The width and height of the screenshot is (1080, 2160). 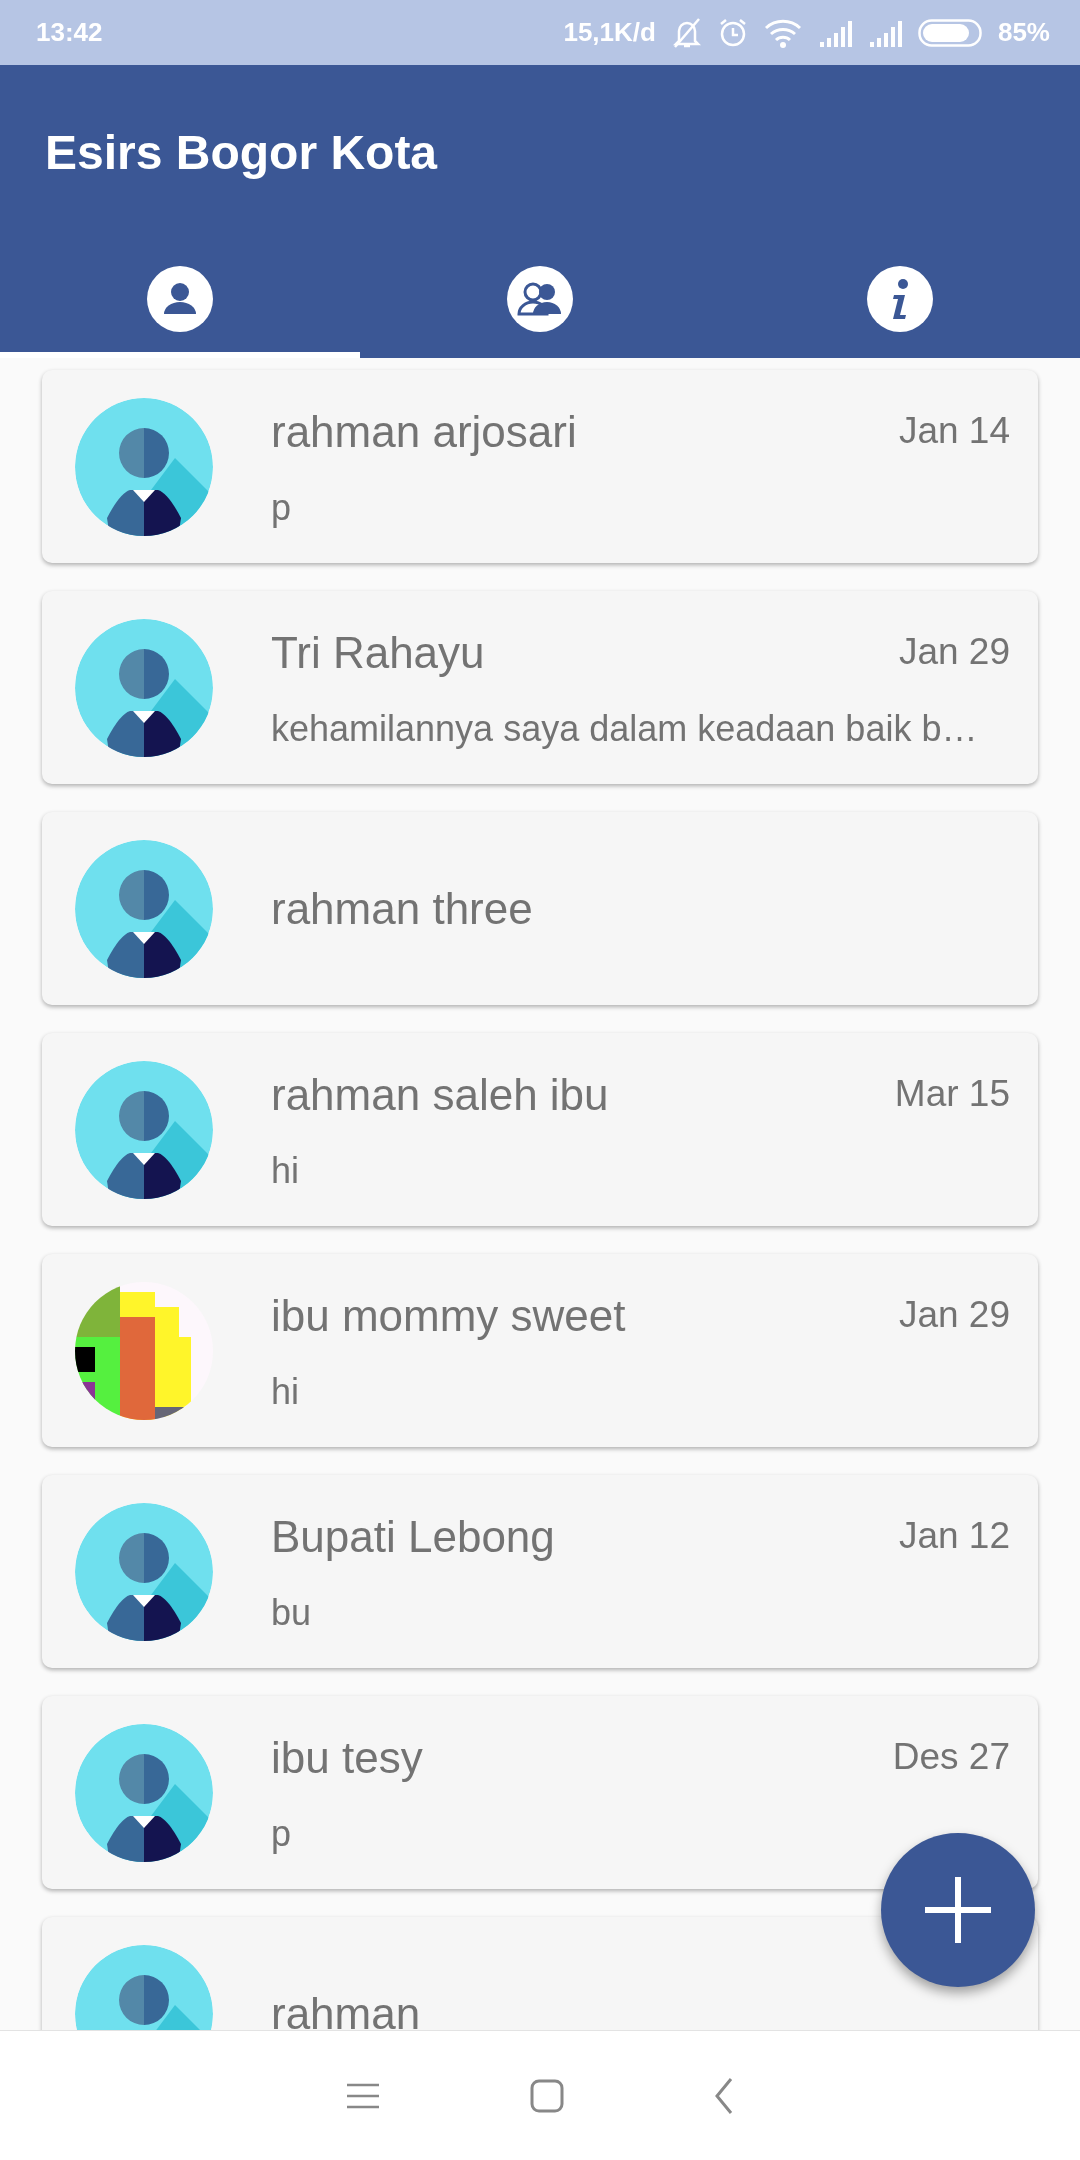 I want to click on home-square-icon, so click(x=547, y=2095).